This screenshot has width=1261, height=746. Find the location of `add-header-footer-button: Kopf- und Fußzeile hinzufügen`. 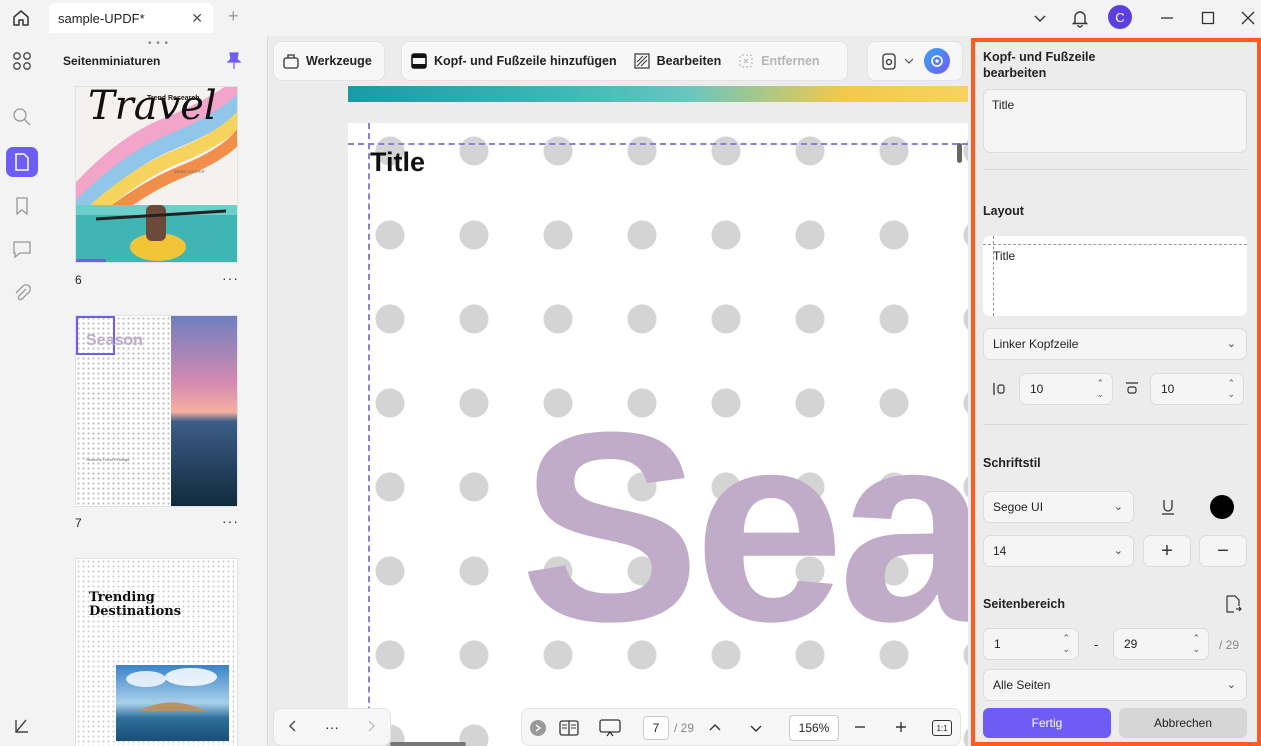

add-header-footer-button: Kopf- und Fußzeile hinzufügen is located at coordinates (513, 61).